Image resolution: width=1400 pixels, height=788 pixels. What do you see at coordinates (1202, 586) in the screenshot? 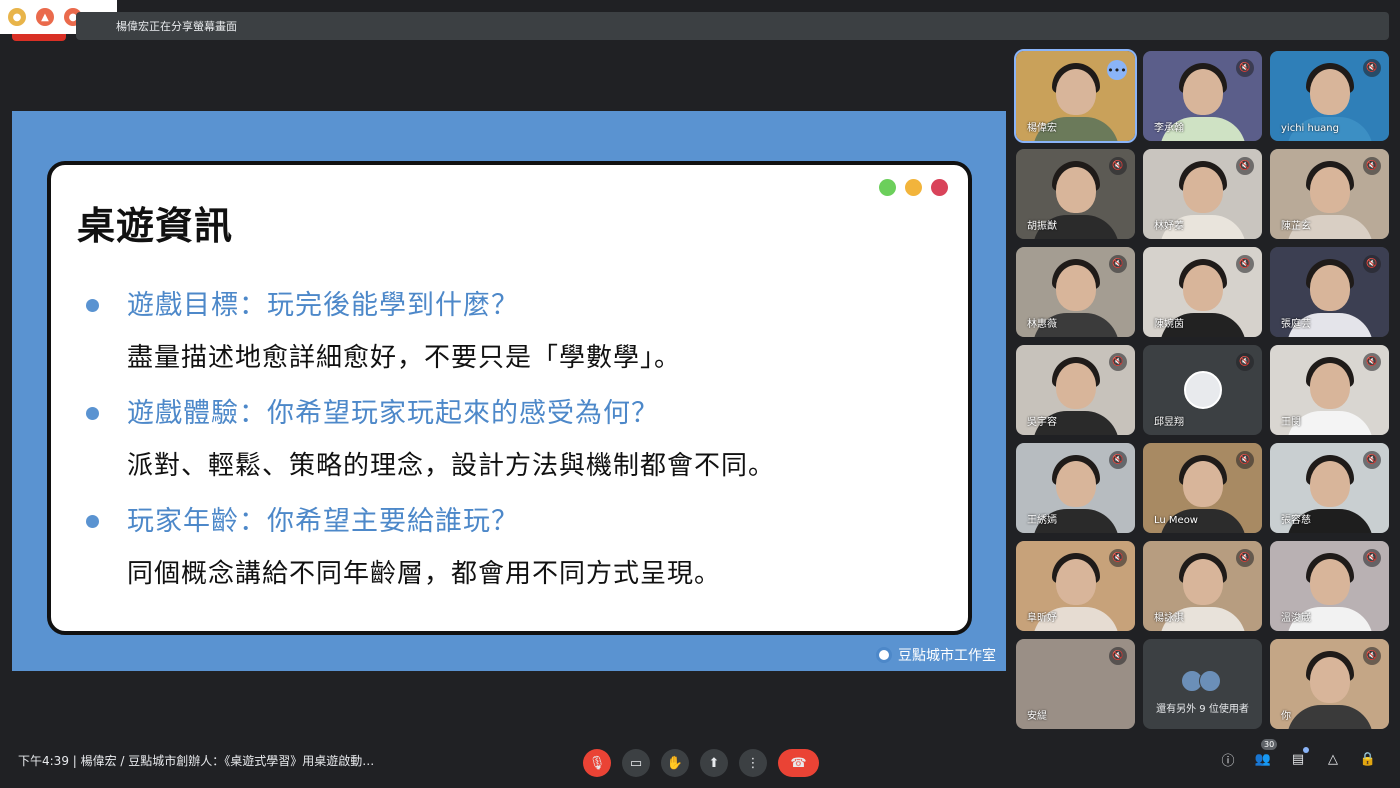
I see `participant-tile: 🔇 楊詠淇` at bounding box center [1202, 586].